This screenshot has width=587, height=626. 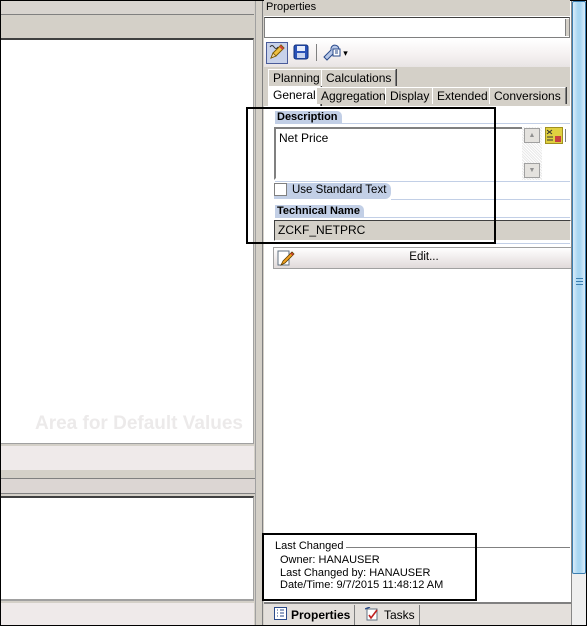 What do you see at coordinates (408, 153) in the screenshot?
I see `description-input: Net Price` at bounding box center [408, 153].